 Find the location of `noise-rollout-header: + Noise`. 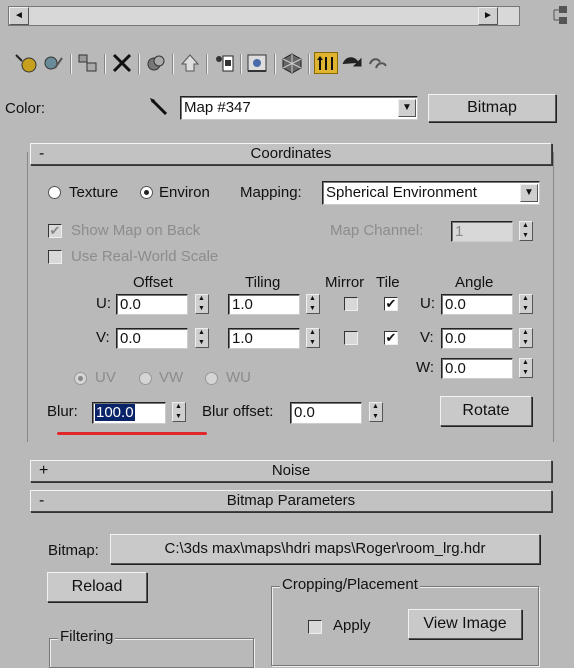

noise-rollout-header: + Noise is located at coordinates (291, 471).